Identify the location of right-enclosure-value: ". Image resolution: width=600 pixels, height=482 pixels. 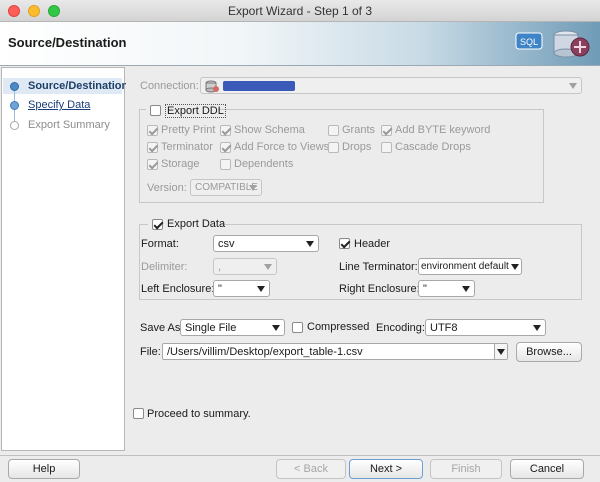
(425, 289).